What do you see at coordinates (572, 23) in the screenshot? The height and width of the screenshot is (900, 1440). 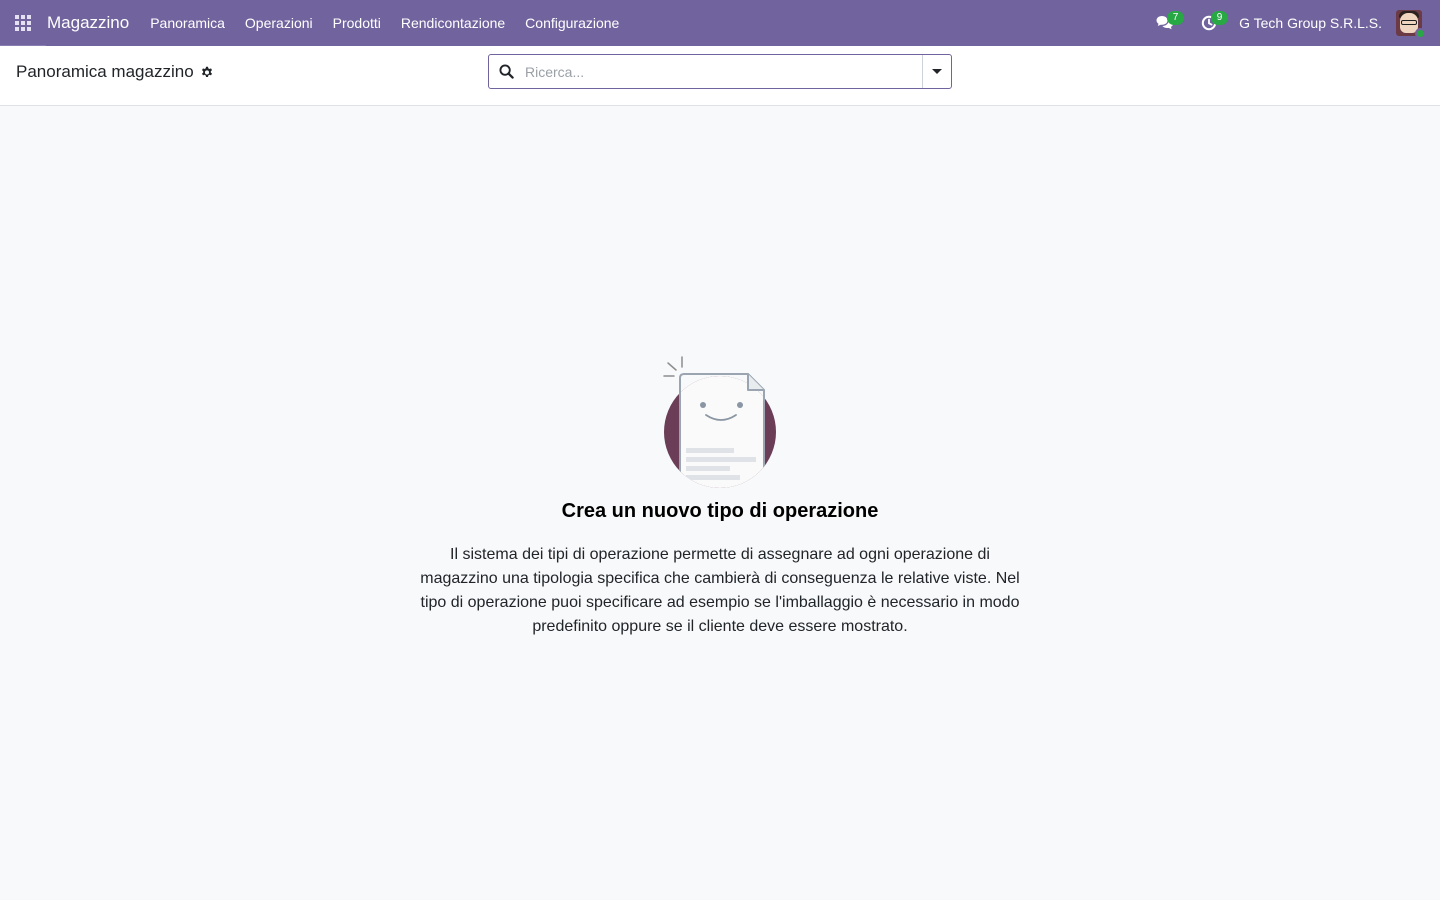 I see `menu-item-configurazione: Configurazione` at bounding box center [572, 23].